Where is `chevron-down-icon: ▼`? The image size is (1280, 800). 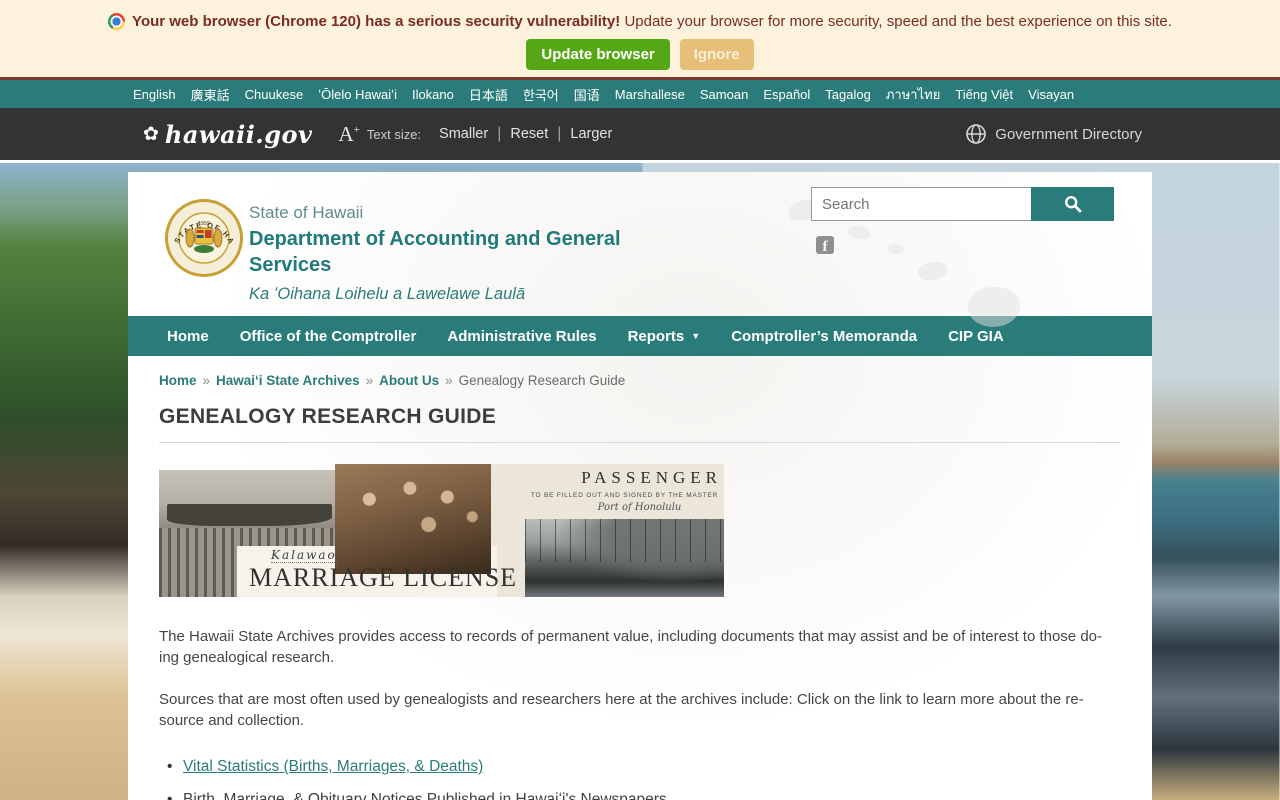
chevron-down-icon: ▼ is located at coordinates (696, 336).